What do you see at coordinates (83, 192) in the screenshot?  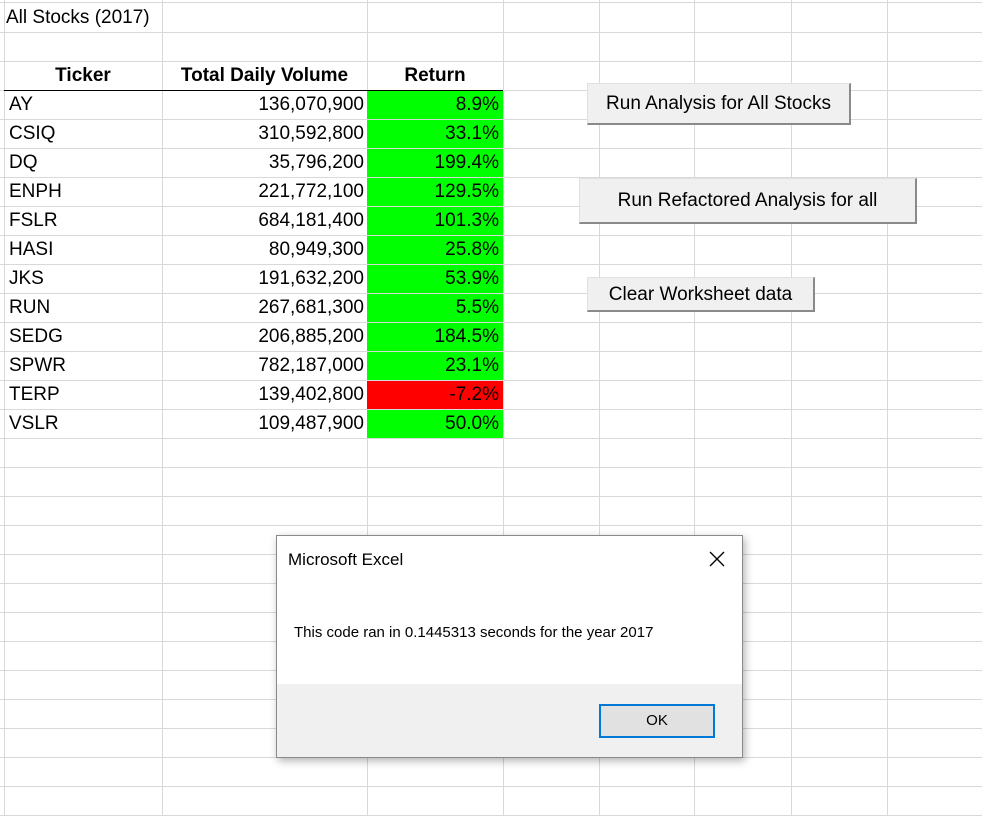 I see `ticker-cell: ENPH` at bounding box center [83, 192].